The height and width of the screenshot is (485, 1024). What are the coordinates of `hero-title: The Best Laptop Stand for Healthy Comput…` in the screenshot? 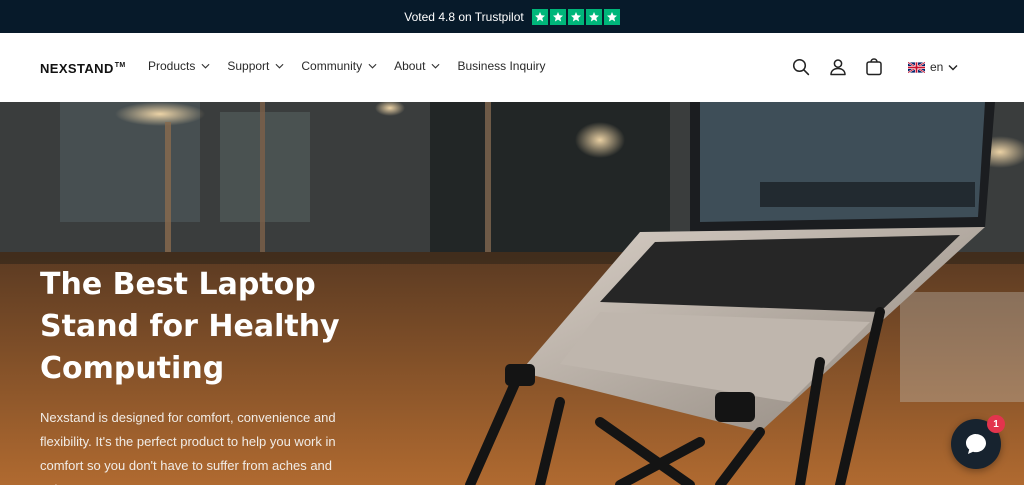 It's located at (190, 326).